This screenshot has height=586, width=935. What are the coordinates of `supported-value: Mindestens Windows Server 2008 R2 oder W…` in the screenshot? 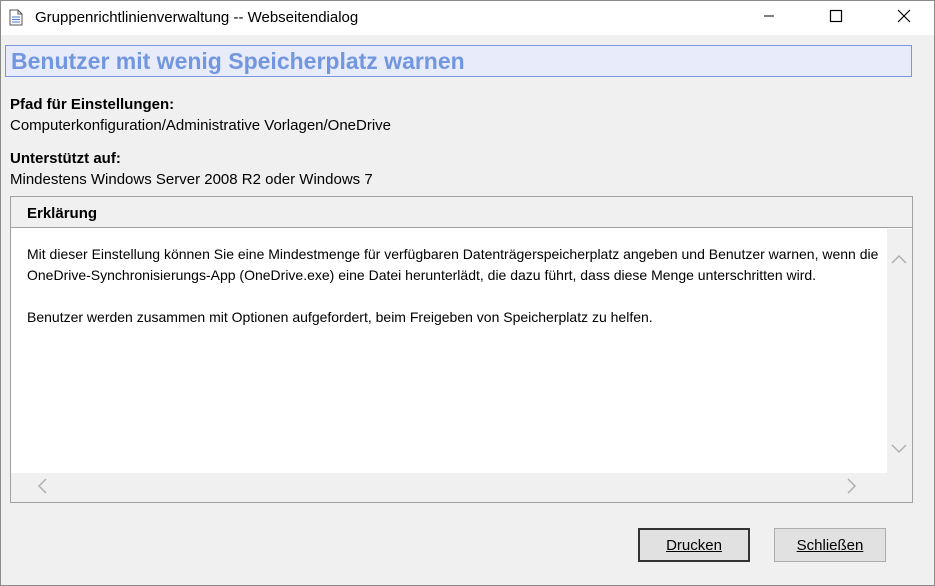 It's located at (191, 179).